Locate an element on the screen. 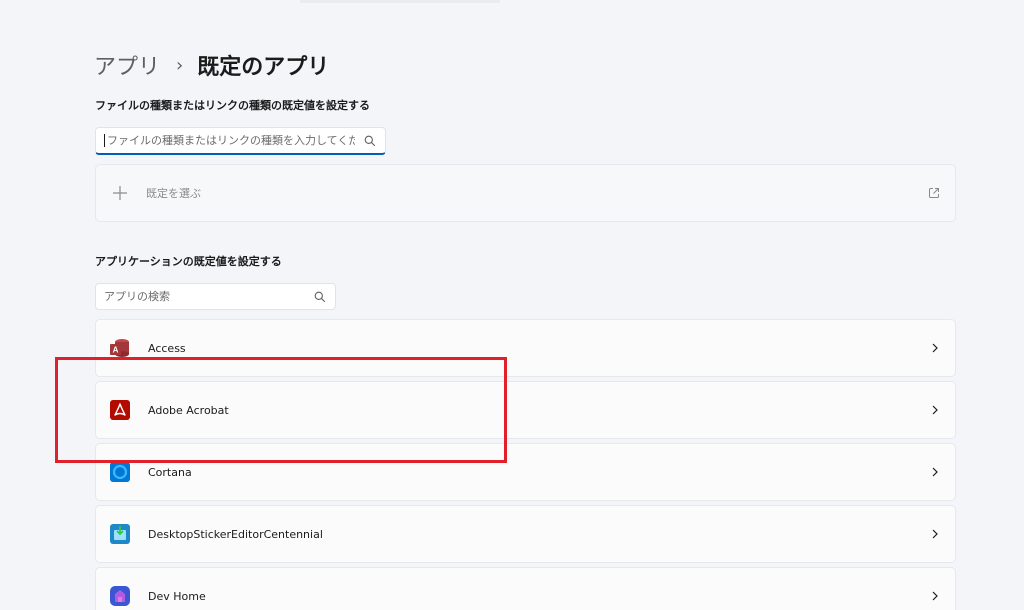 The height and width of the screenshot is (610, 1024). app-search-box is located at coordinates (215, 296).